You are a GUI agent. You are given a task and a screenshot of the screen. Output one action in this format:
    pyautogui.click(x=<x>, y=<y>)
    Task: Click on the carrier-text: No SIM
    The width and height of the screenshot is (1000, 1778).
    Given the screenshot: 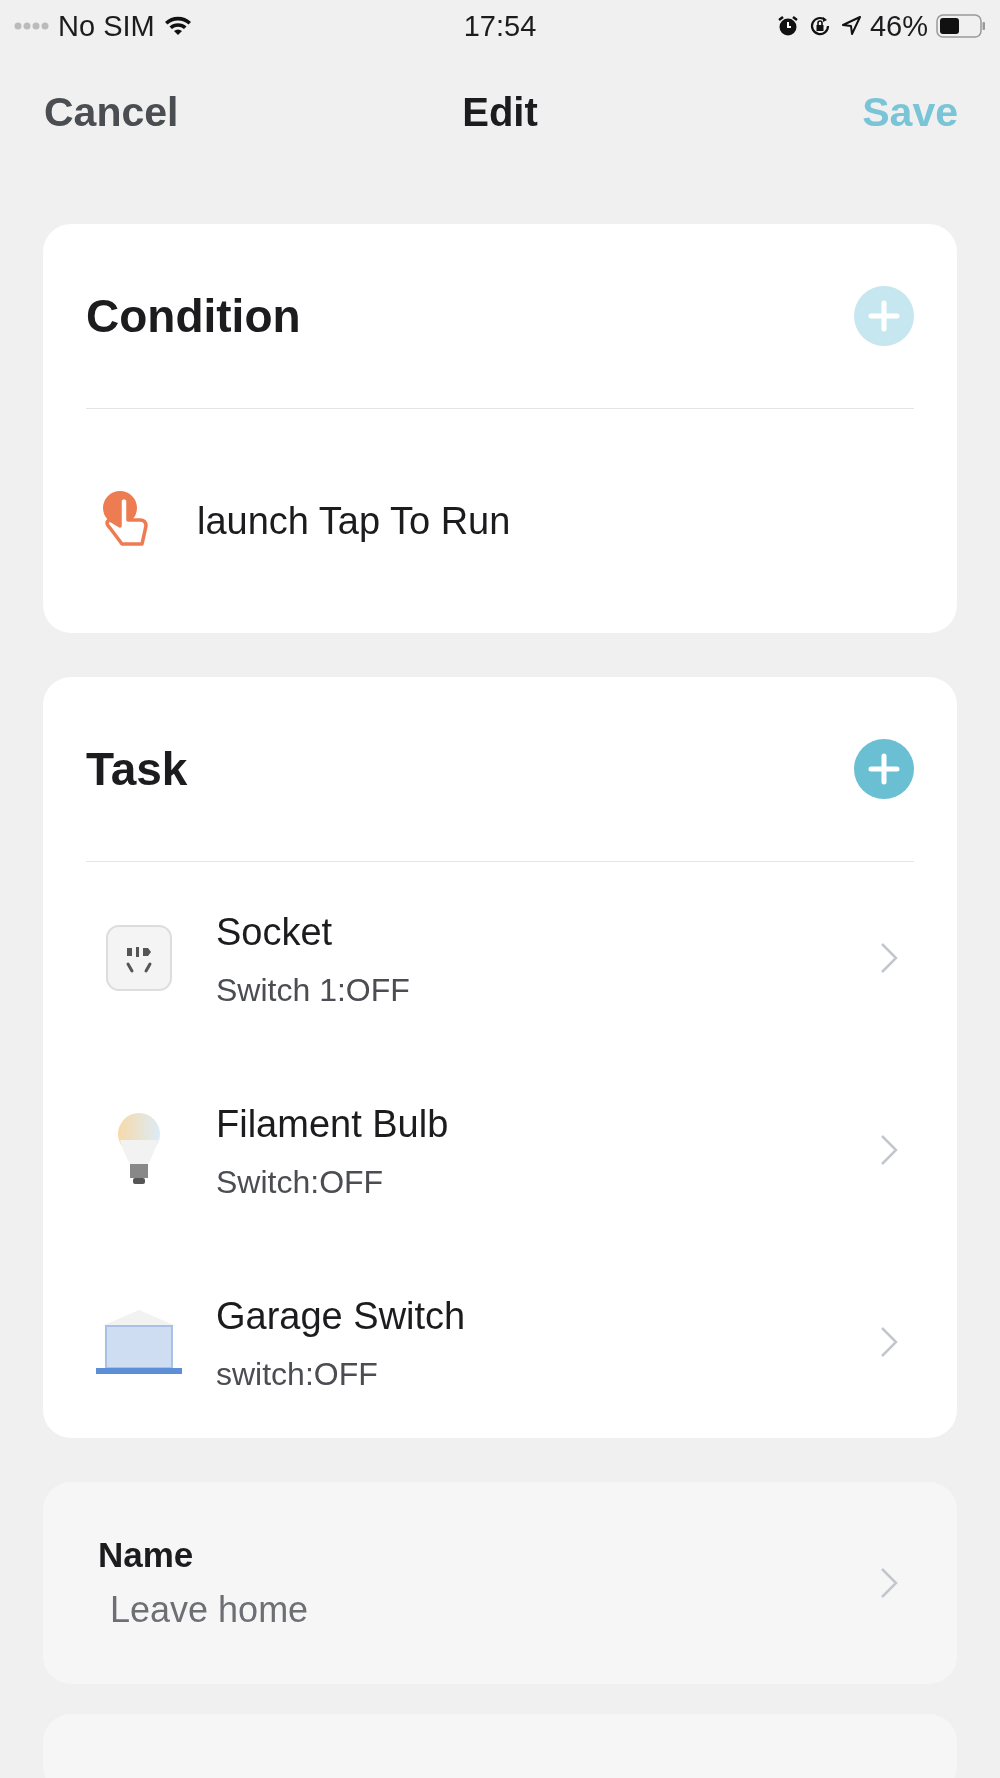 What is the action you would take?
    pyautogui.click(x=106, y=26)
    